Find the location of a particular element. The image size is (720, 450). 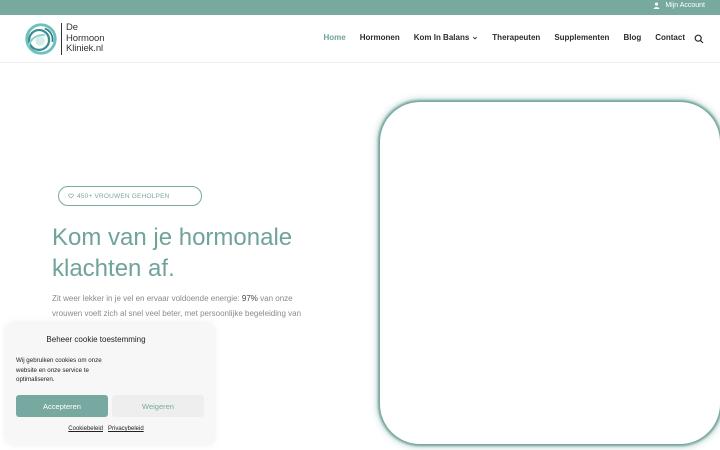

nav-item-blog: Blog is located at coordinates (632, 37).